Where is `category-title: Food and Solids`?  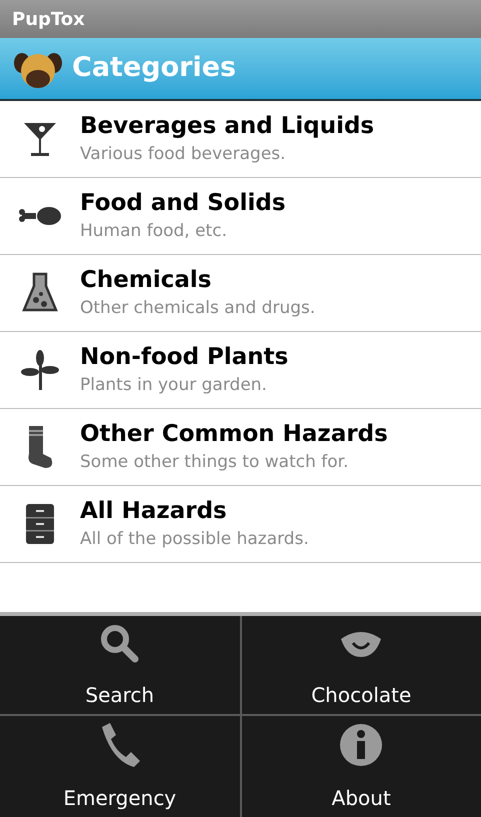 category-title: Food and Solids is located at coordinates (183, 203).